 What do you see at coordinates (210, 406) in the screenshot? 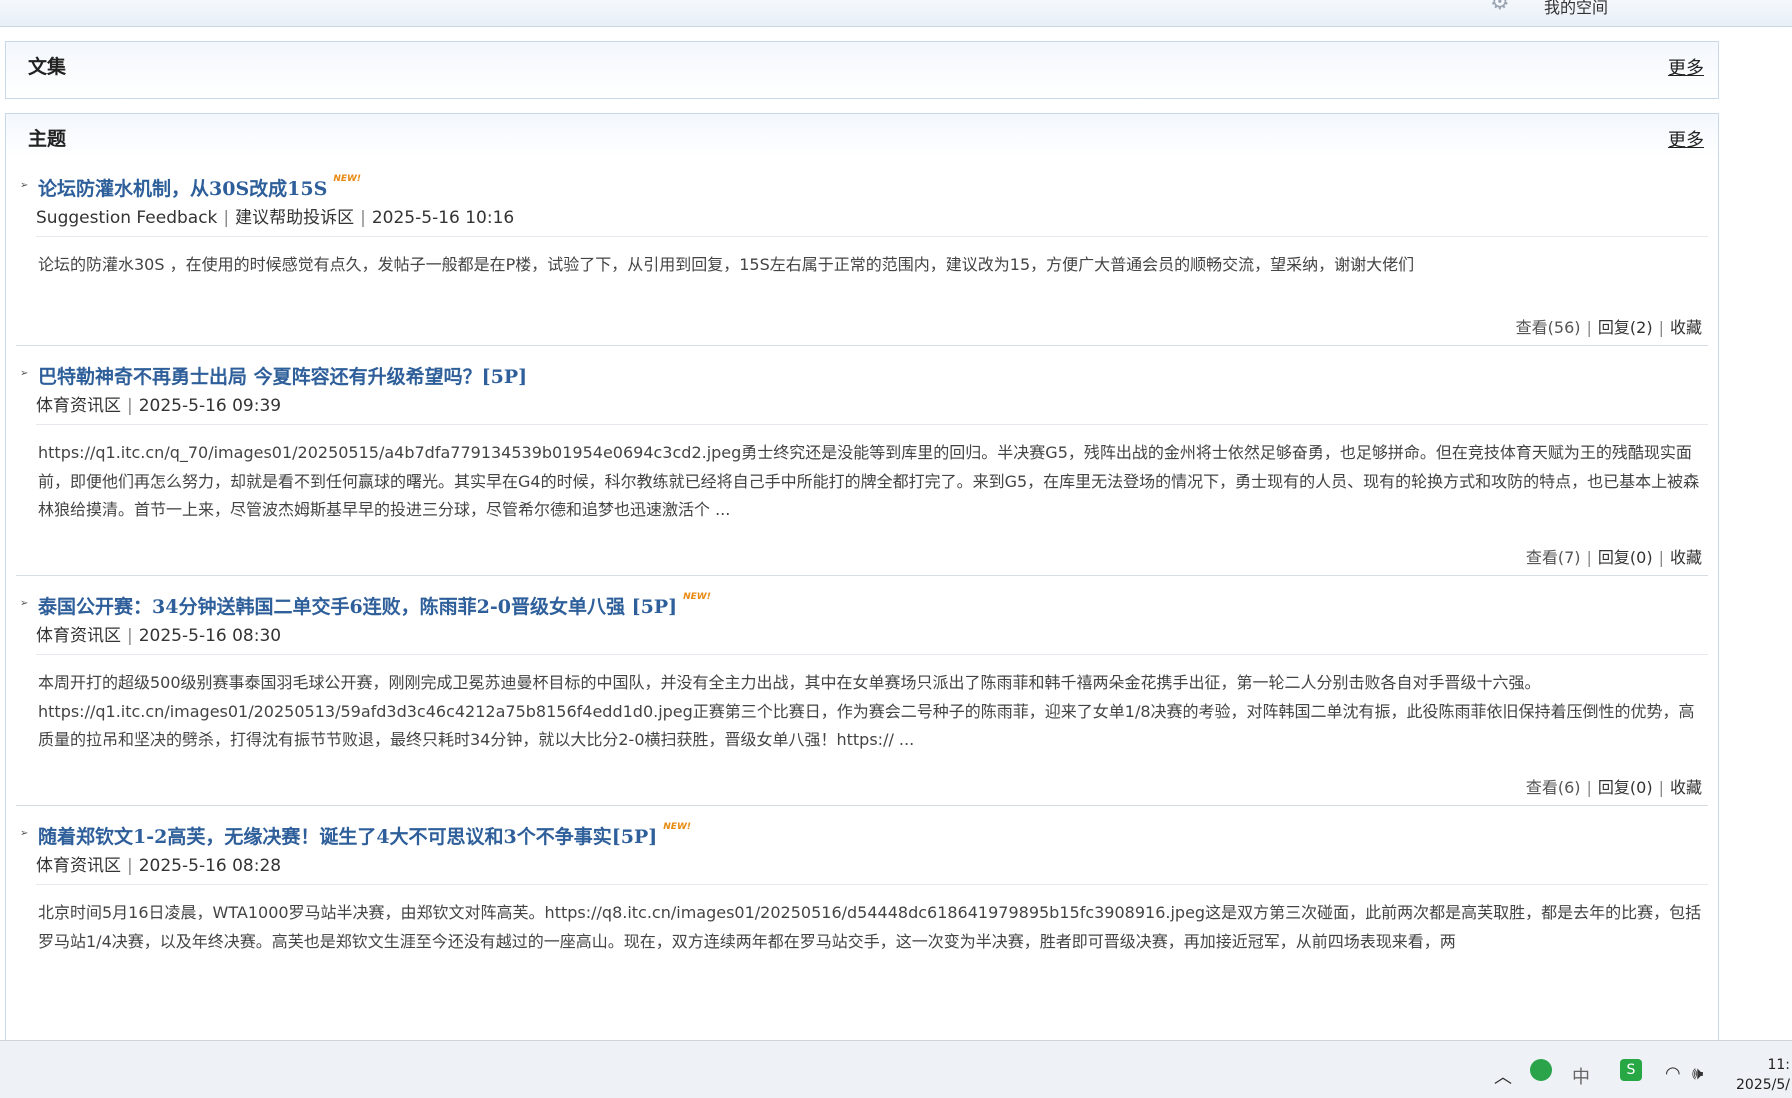
I see `post-date: 2025-5-16 09:39` at bounding box center [210, 406].